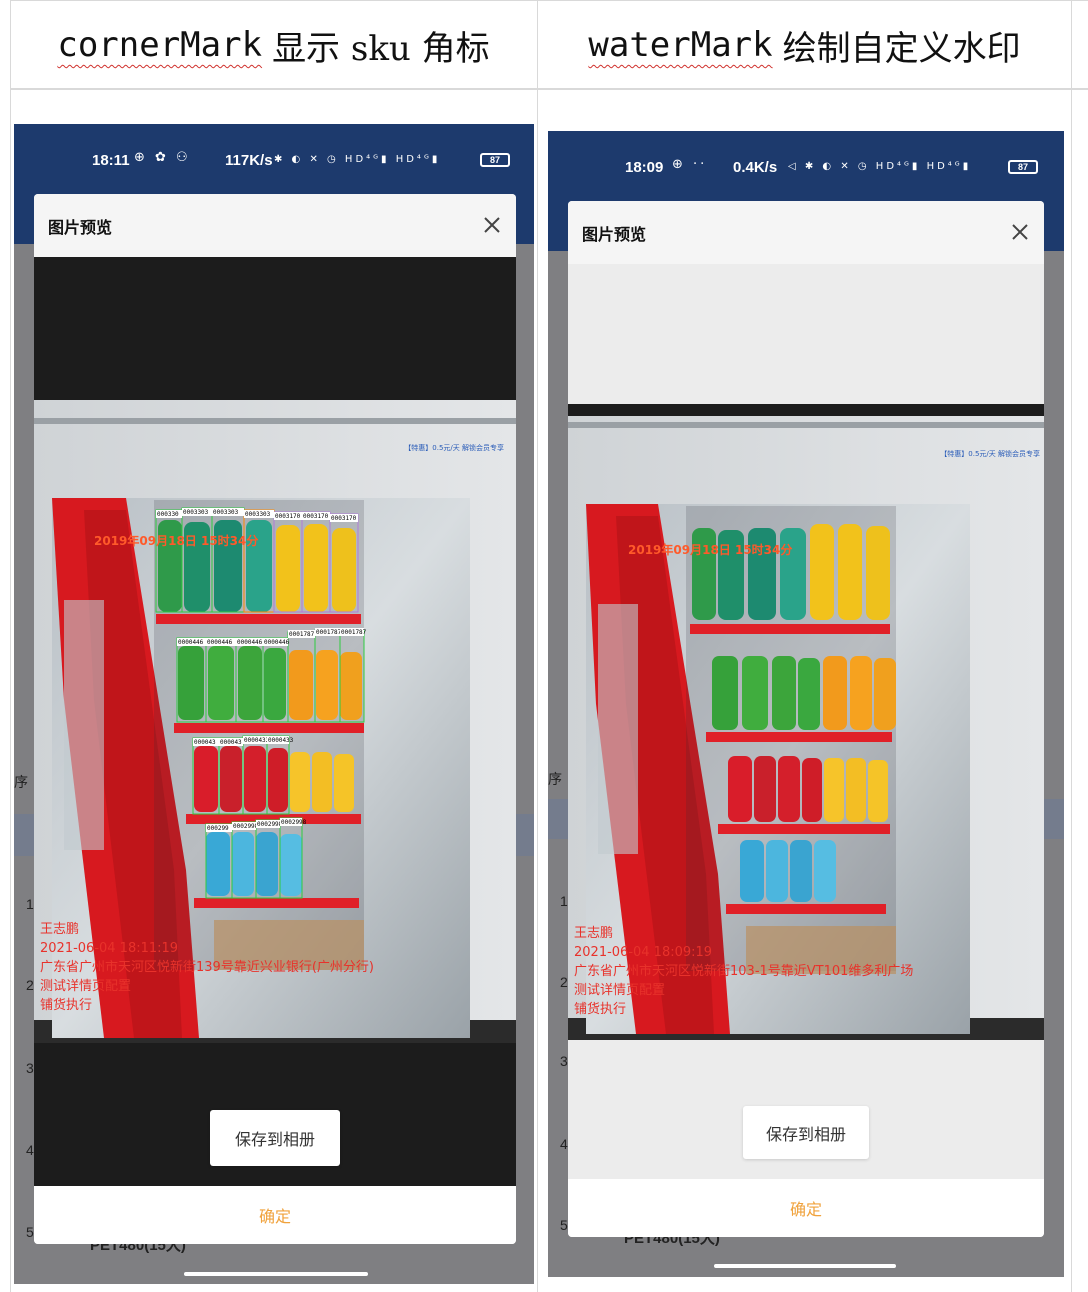 The image size is (1088, 1292). Describe the element at coordinates (357, 159) in the screenshot. I see `system-status-icons: ✱ ◐ ✕ ◷ HD⁴ᴳ▮ HD⁴ᴳ▮` at that location.